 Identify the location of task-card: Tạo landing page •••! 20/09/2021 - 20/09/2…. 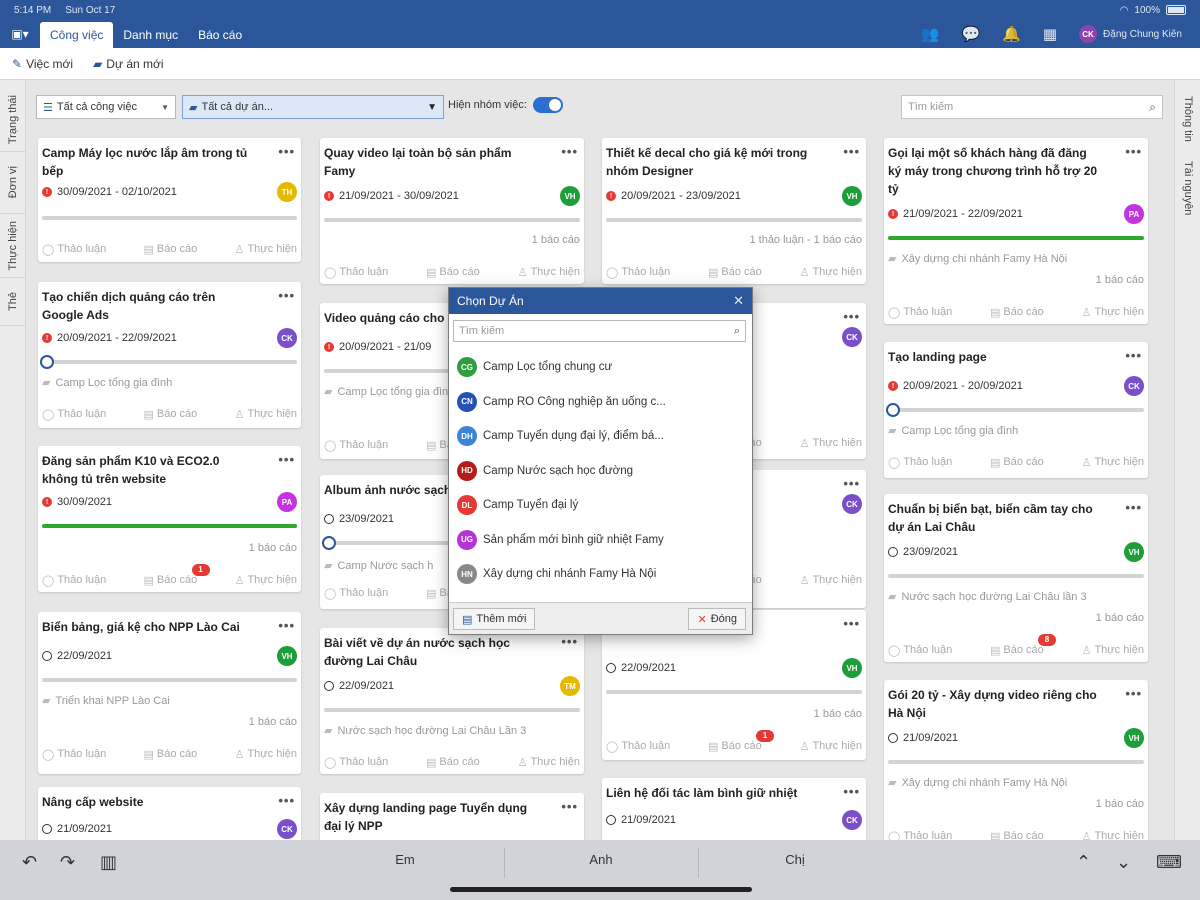
(1016, 410).